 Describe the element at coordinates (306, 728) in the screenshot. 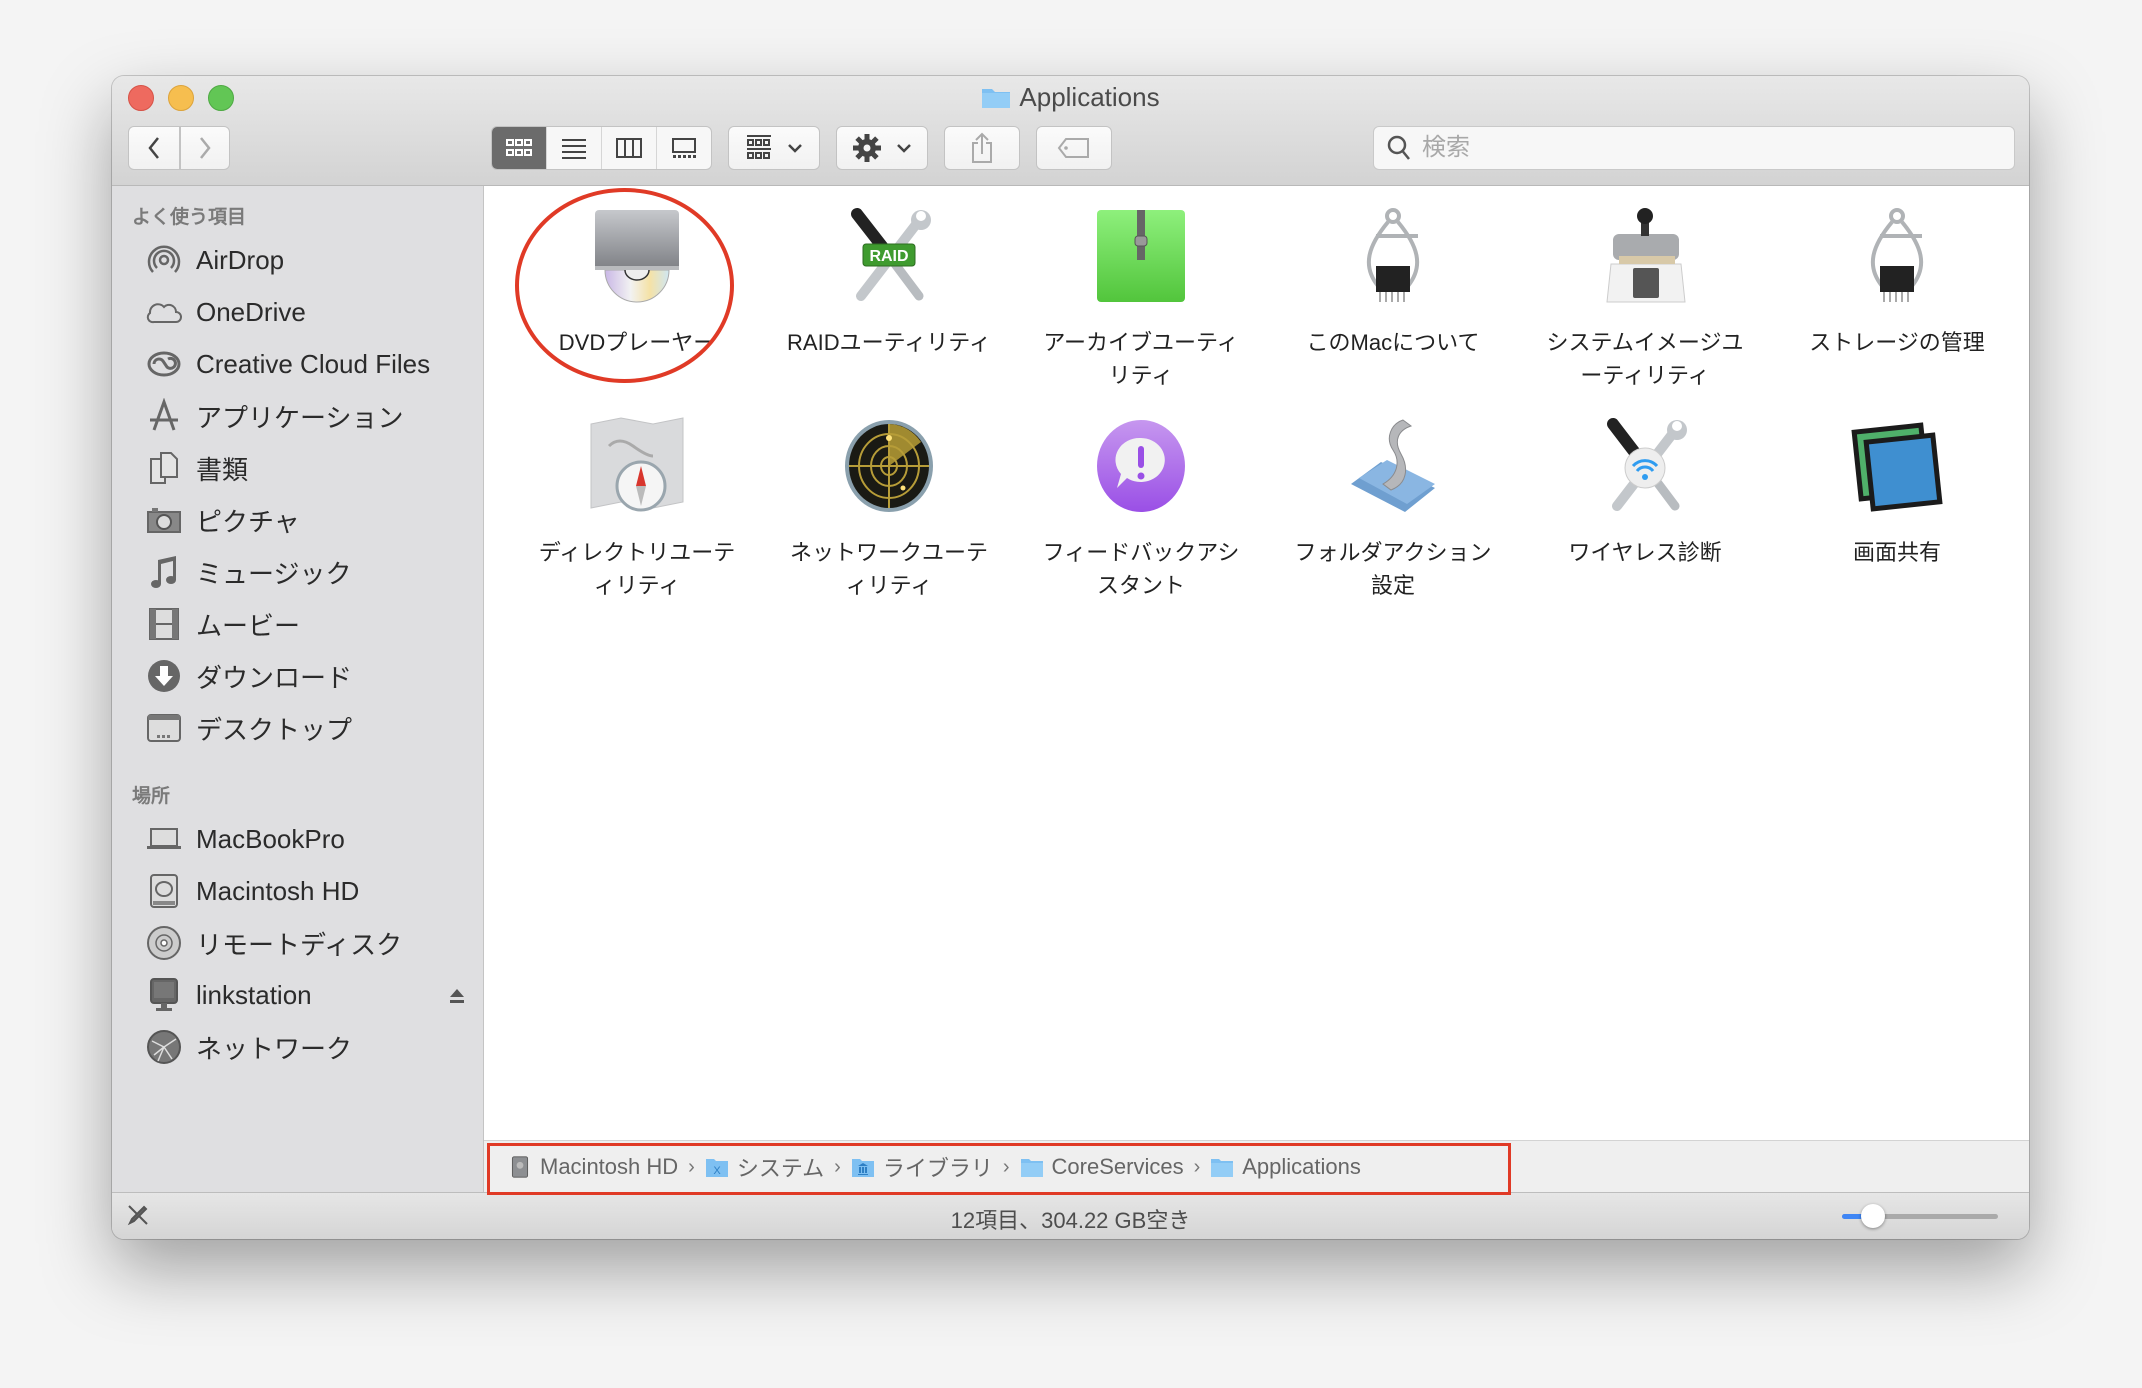

I see `sidebar-item-desktop: デスクトップ` at that location.